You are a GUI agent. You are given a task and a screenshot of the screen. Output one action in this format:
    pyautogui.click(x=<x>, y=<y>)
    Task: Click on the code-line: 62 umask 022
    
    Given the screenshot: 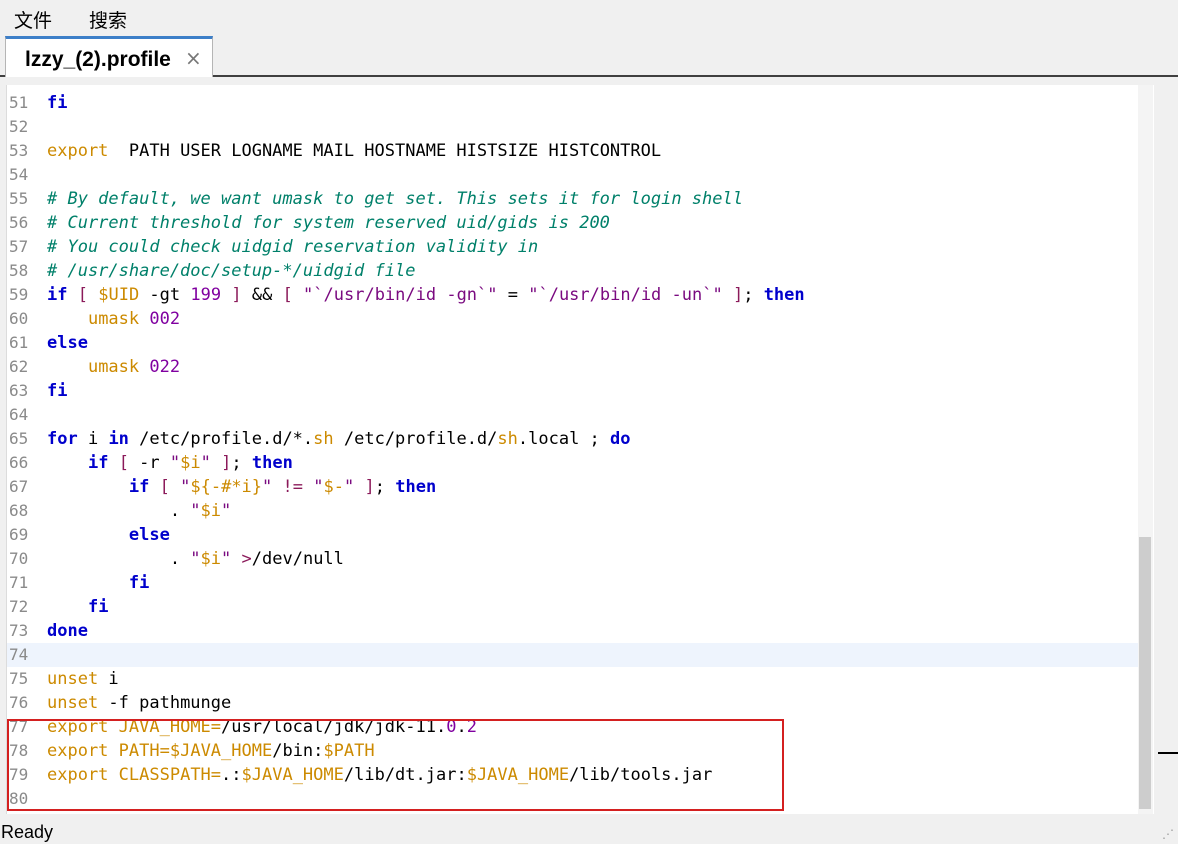 What is the action you would take?
    pyautogui.click(x=572, y=367)
    